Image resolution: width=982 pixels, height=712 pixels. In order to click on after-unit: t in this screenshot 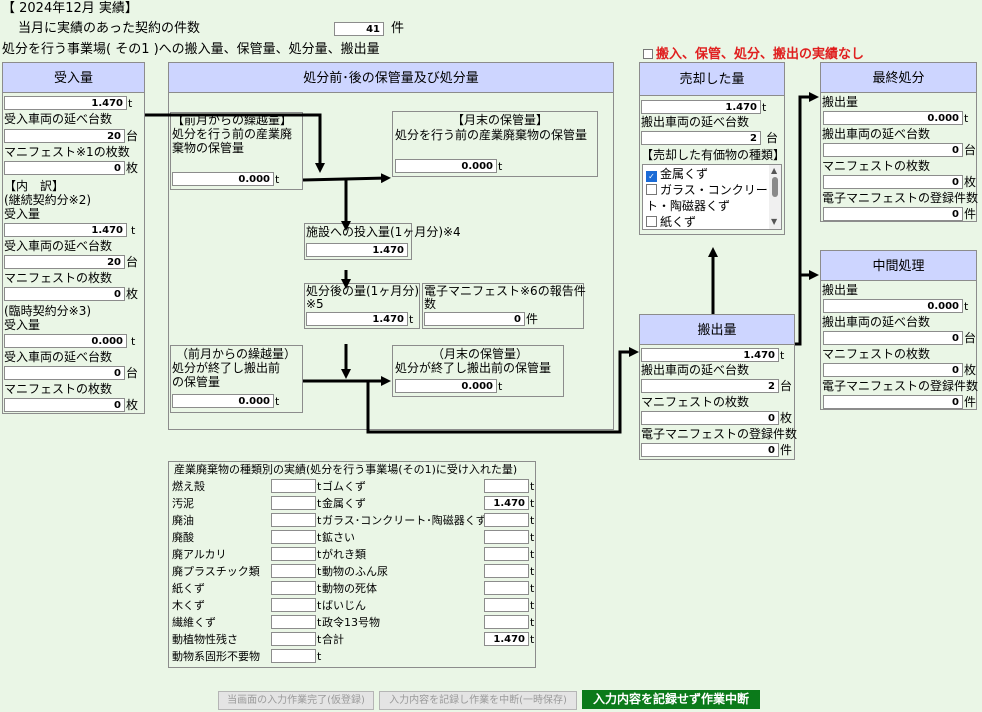, I will do `click(411, 319)`.